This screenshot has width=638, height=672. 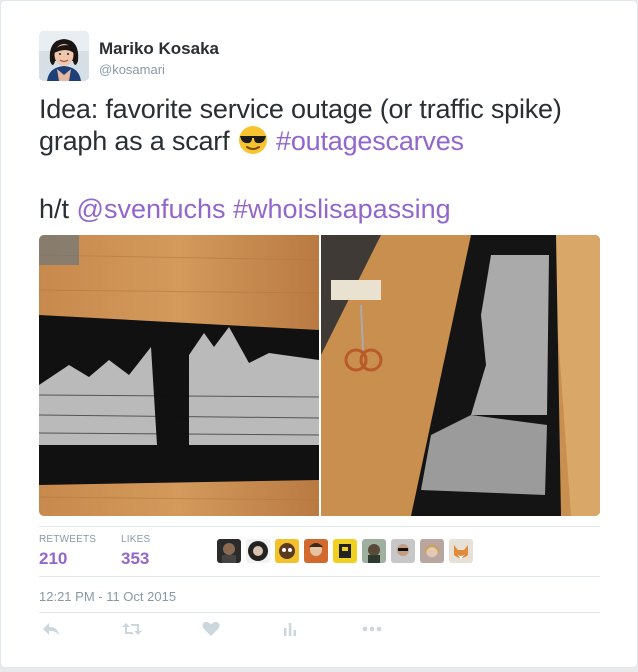 What do you see at coordinates (151, 209) in the screenshot?
I see `mention-svenfuchs: @svenfuchs` at bounding box center [151, 209].